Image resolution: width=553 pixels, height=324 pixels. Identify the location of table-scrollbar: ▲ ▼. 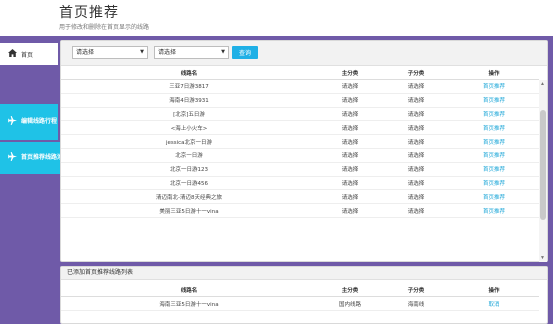
(543, 171).